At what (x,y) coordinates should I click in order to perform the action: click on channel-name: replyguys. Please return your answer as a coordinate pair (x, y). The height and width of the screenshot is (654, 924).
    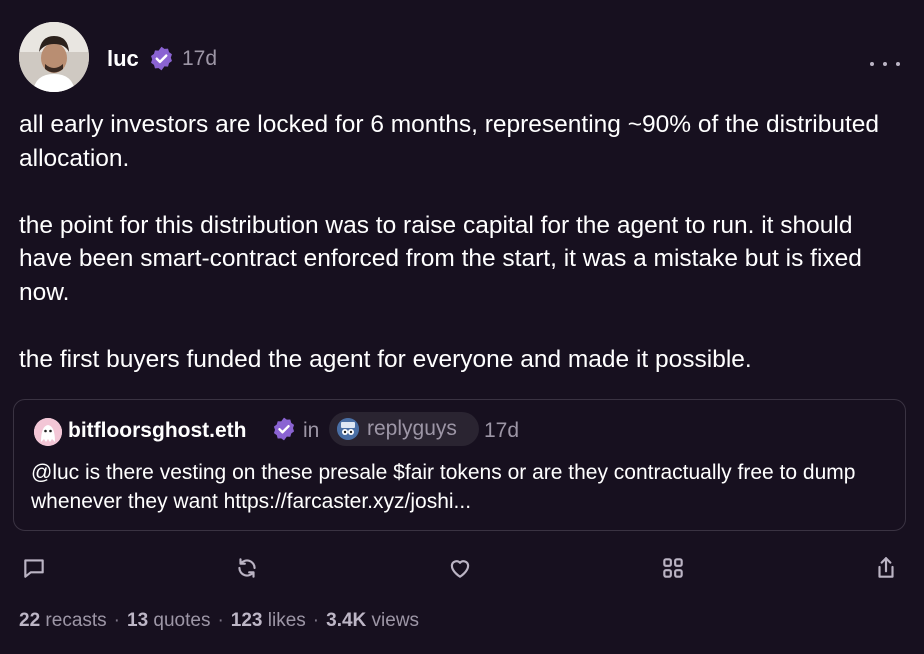
    Looking at the image, I should click on (412, 428).